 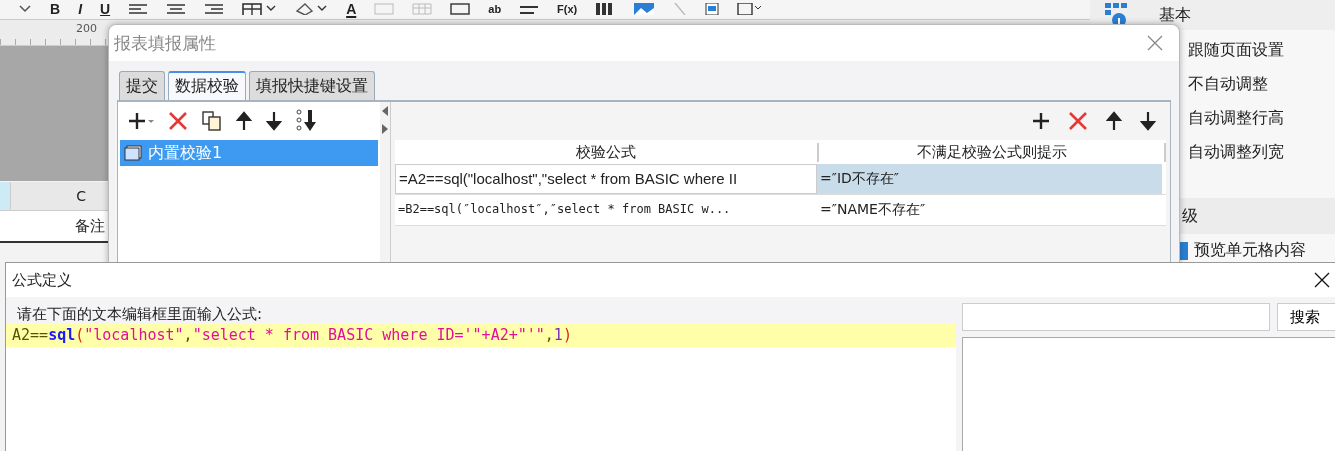 What do you see at coordinates (385, 129) in the screenshot?
I see `expand-right-icon` at bounding box center [385, 129].